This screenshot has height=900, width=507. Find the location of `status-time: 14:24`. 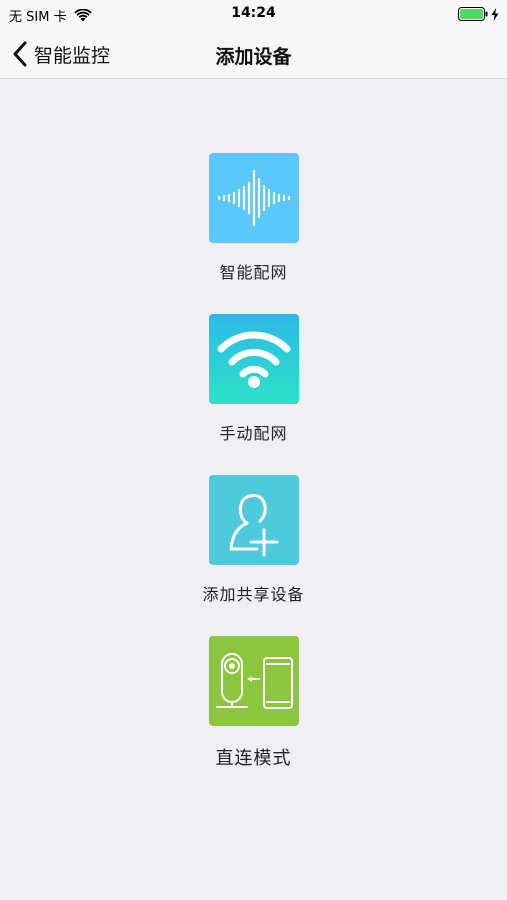

status-time: 14:24 is located at coordinates (253, 13).